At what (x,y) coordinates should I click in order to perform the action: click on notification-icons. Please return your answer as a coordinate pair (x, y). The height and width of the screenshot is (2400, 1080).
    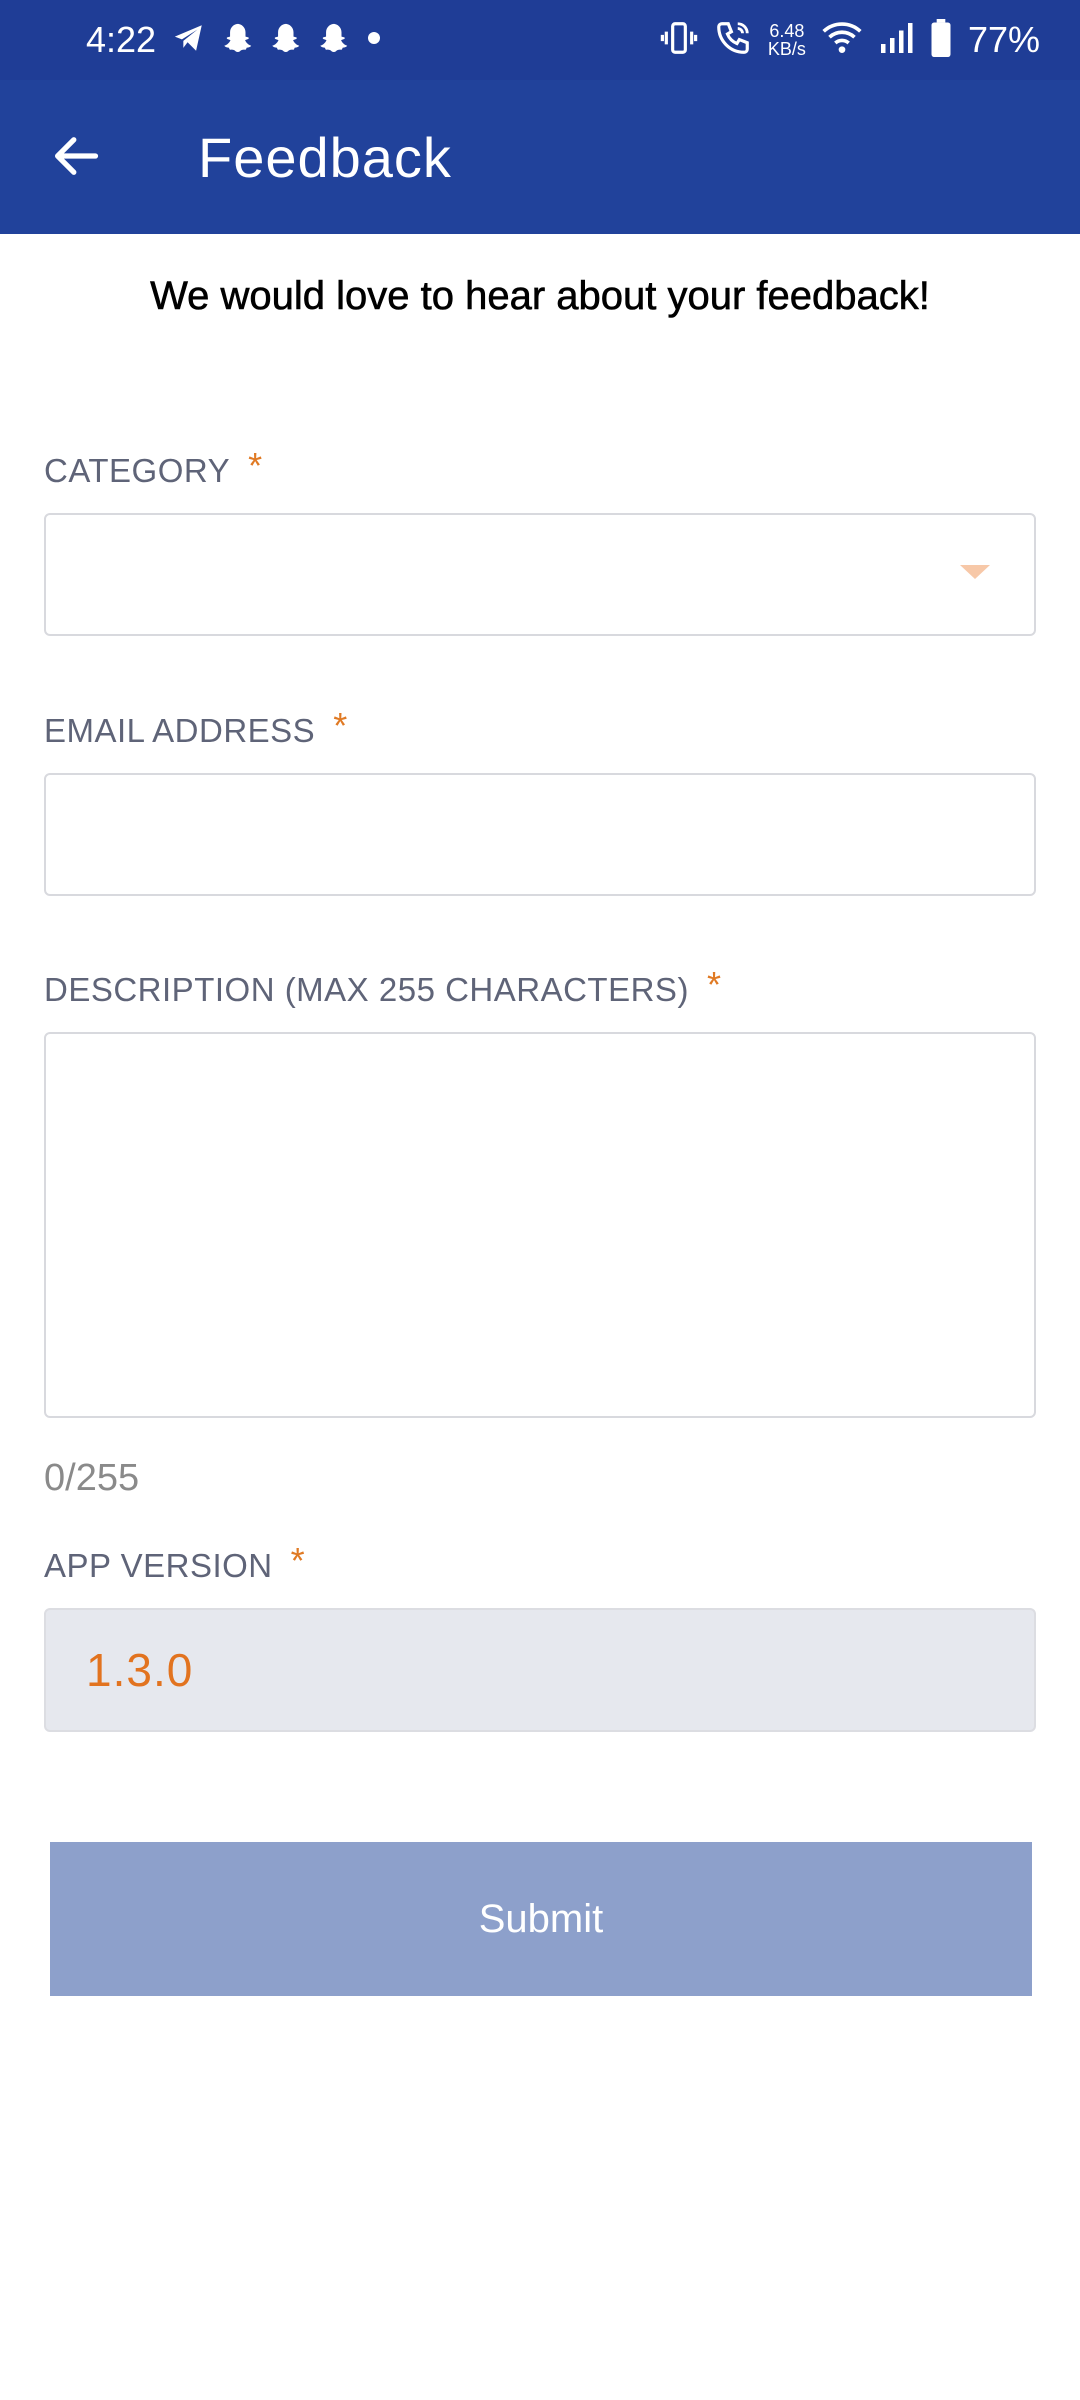
    Looking at the image, I should click on (278, 40).